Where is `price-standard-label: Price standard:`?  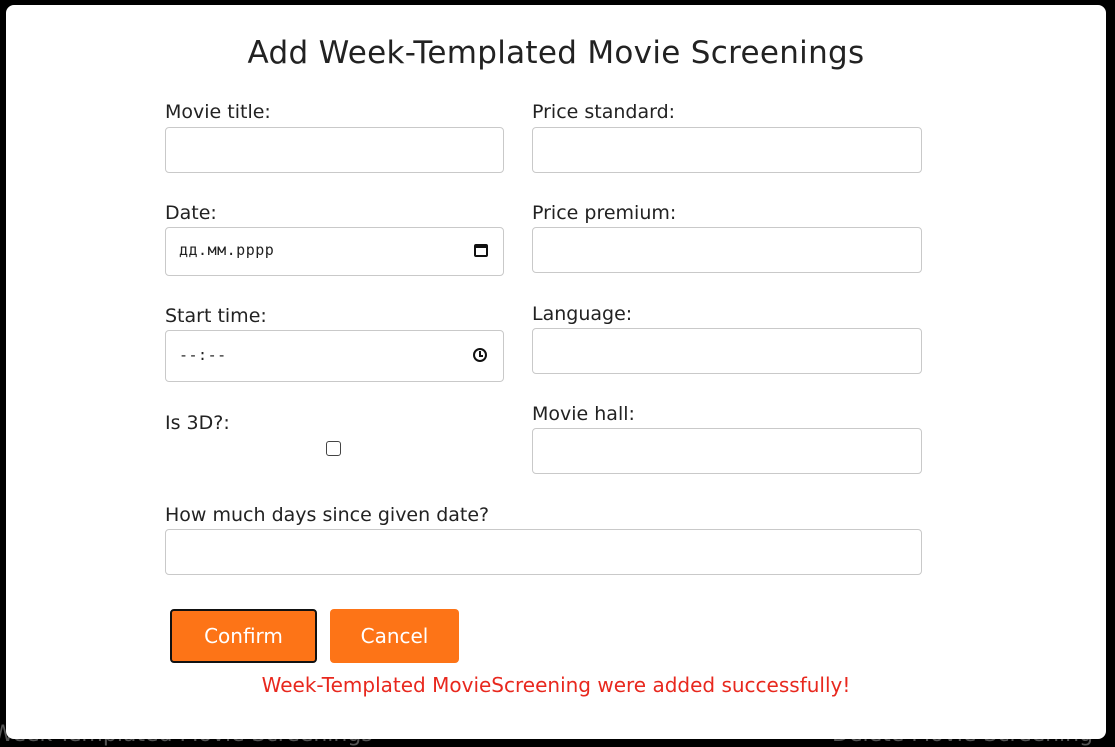
price-standard-label: Price standard: is located at coordinates (604, 112).